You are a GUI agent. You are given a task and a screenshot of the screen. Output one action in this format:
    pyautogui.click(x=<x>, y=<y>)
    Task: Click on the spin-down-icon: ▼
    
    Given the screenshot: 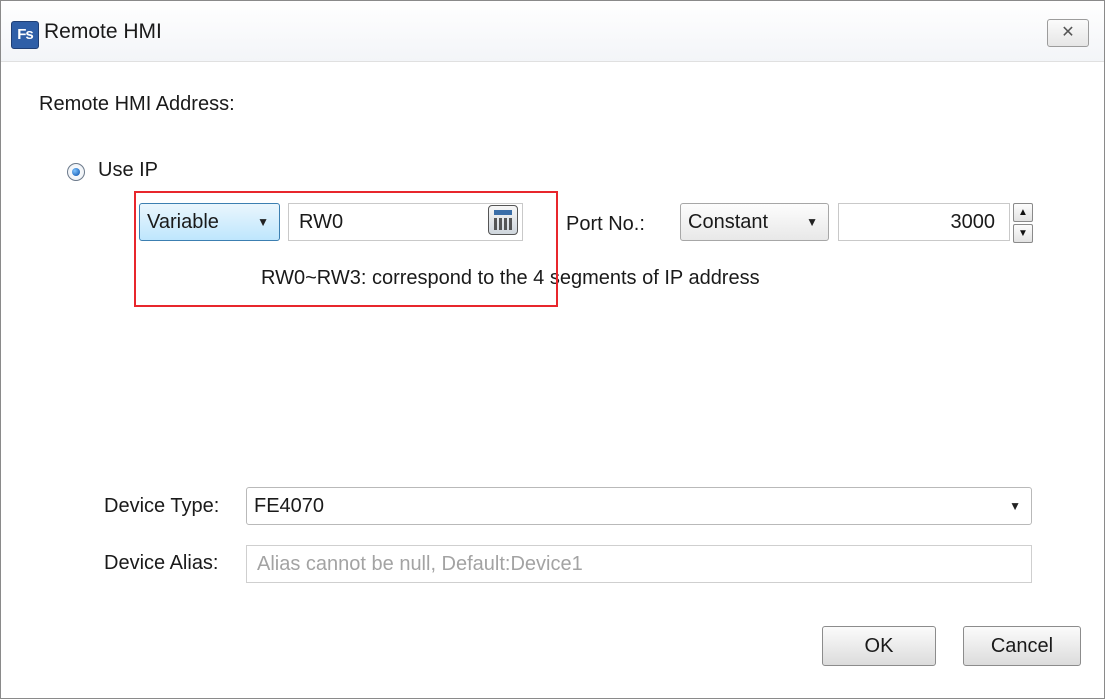 What is the action you would take?
    pyautogui.click(x=1023, y=233)
    